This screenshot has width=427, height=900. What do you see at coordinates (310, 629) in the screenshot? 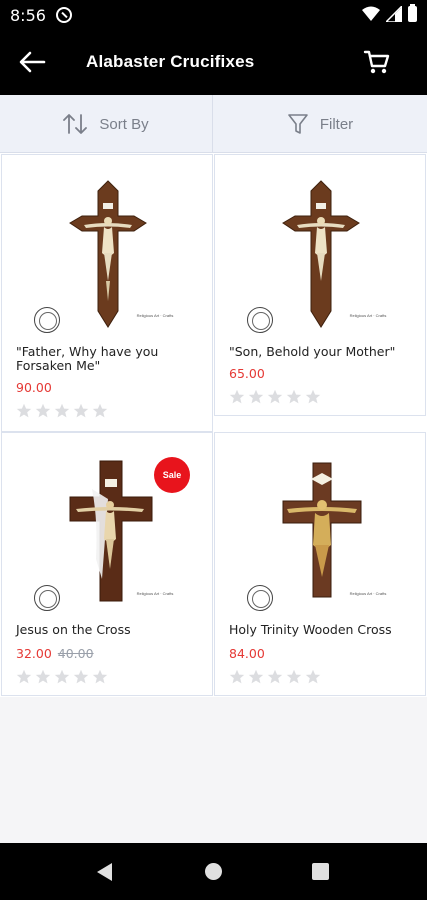
I see `product-name: Holy Trinity Wooden Cross` at bounding box center [310, 629].